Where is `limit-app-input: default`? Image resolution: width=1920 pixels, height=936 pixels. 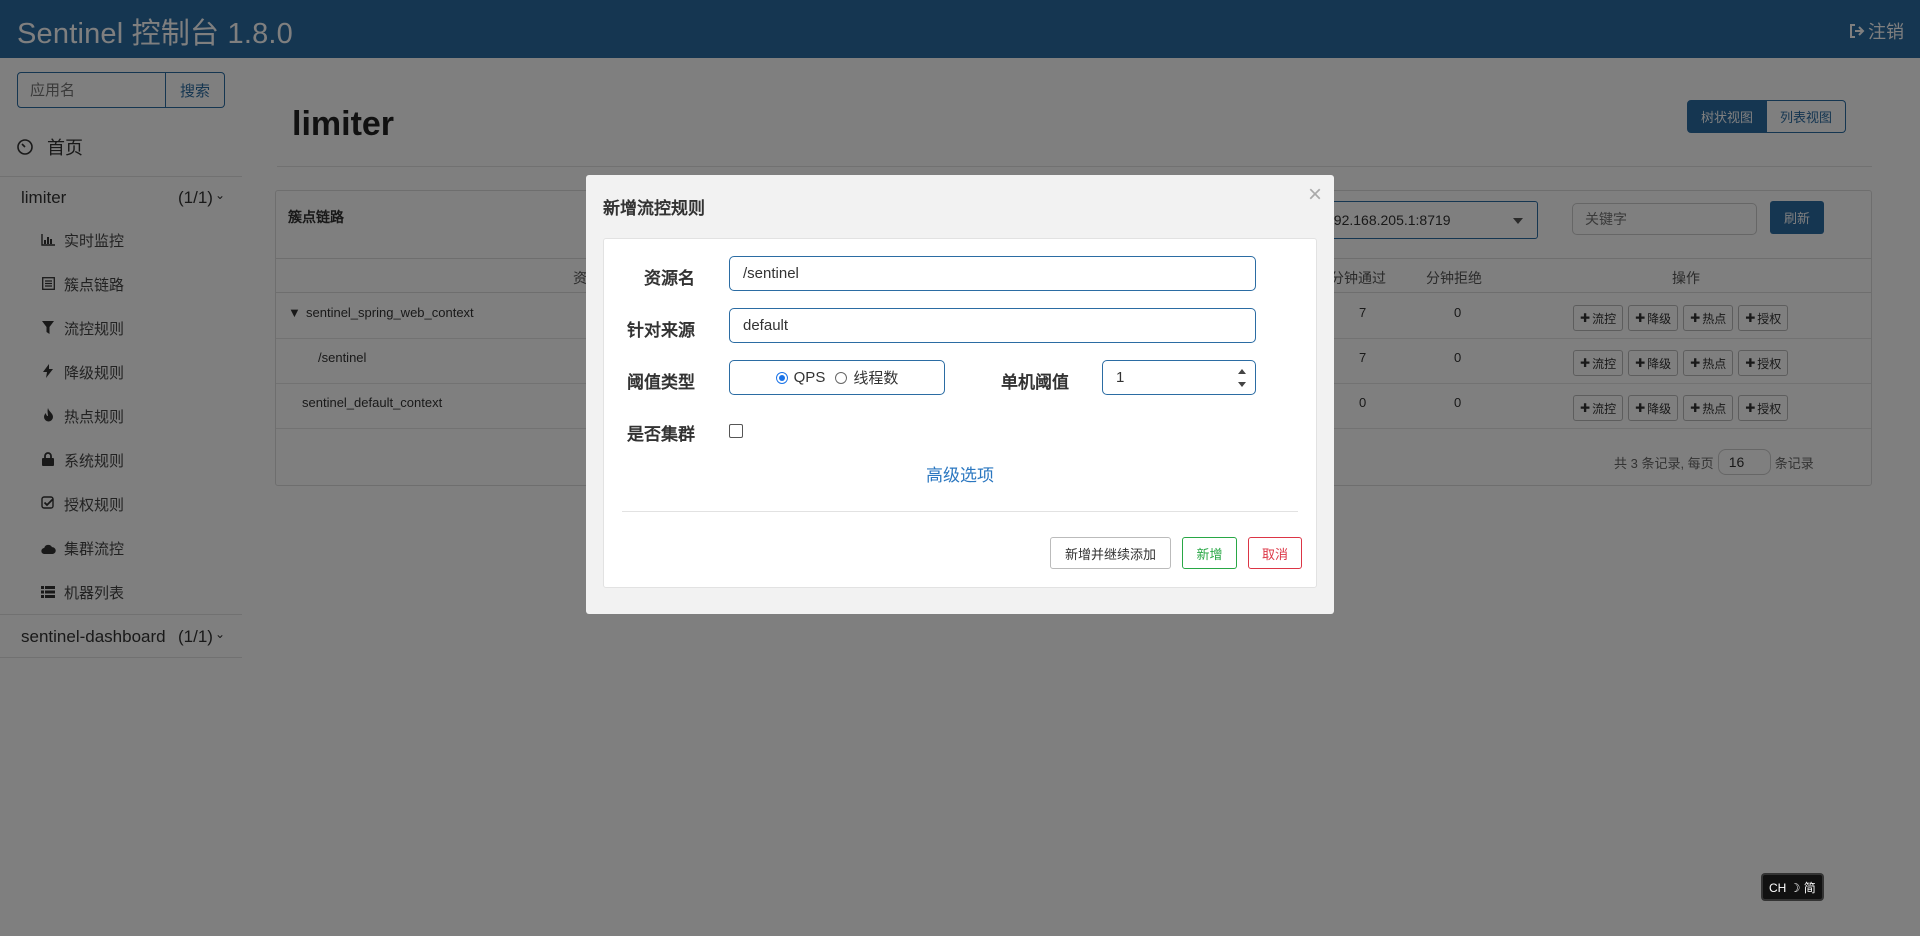
limit-app-input: default is located at coordinates (992, 325).